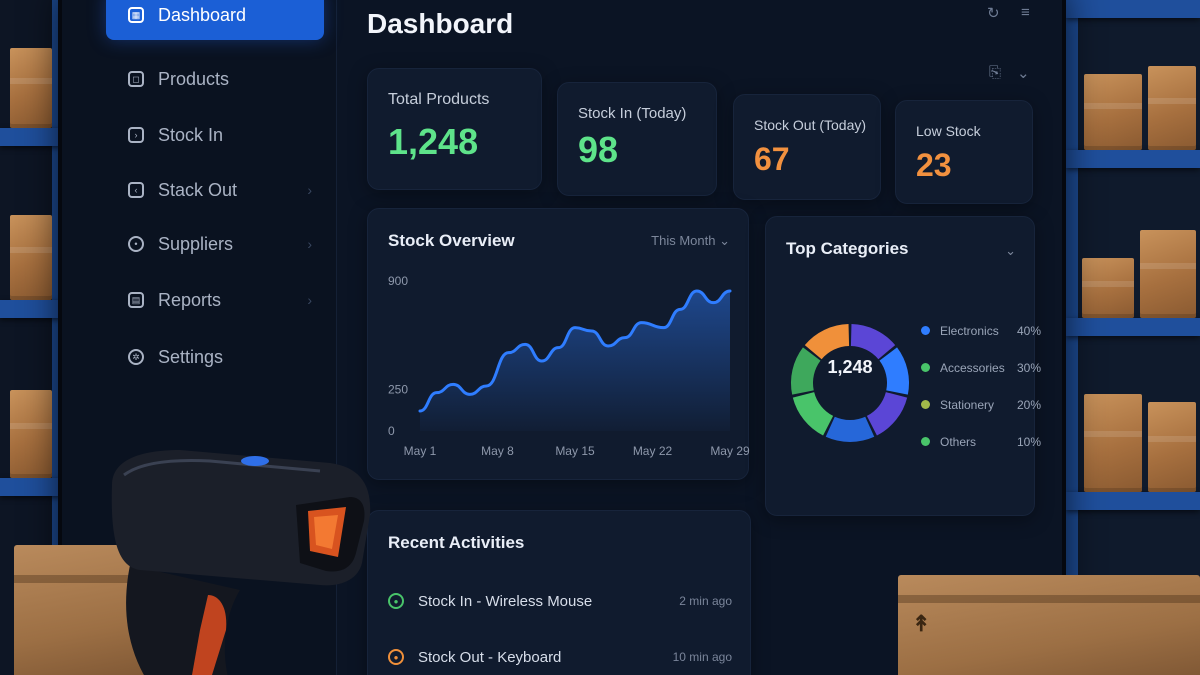 The image size is (1200, 675). I want to click on activity-item: ● Stock Out - Keyboard 10 min ago, so click(560, 657).